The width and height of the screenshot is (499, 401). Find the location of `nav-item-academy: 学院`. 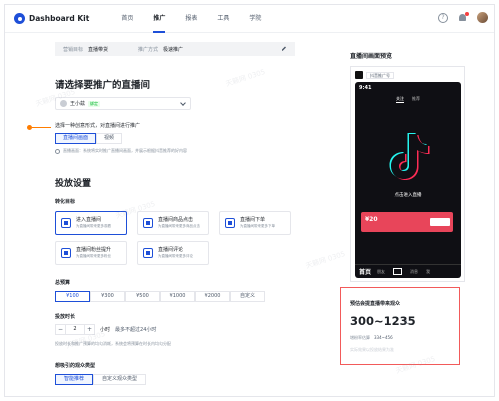

nav-item-academy: 学院 is located at coordinates (255, 19).